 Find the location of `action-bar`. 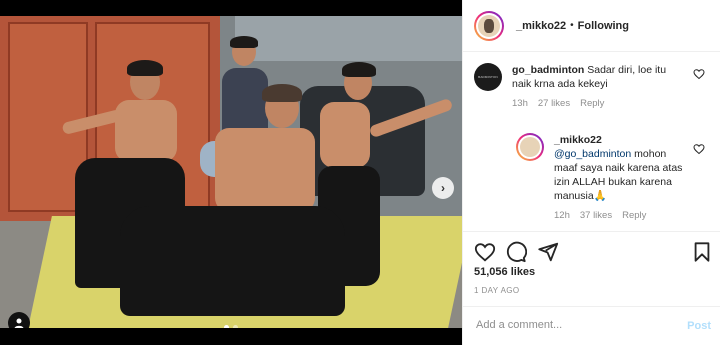

action-bar is located at coordinates (591, 251).